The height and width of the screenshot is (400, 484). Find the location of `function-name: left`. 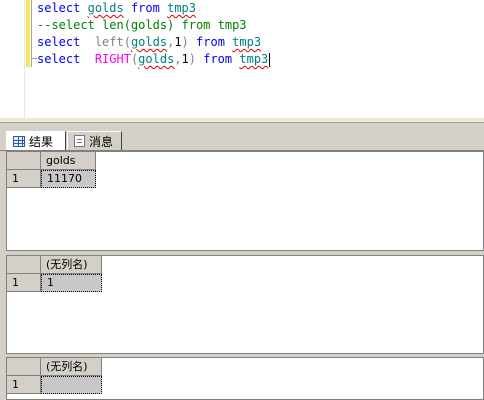

function-name: left is located at coordinates (109, 42).